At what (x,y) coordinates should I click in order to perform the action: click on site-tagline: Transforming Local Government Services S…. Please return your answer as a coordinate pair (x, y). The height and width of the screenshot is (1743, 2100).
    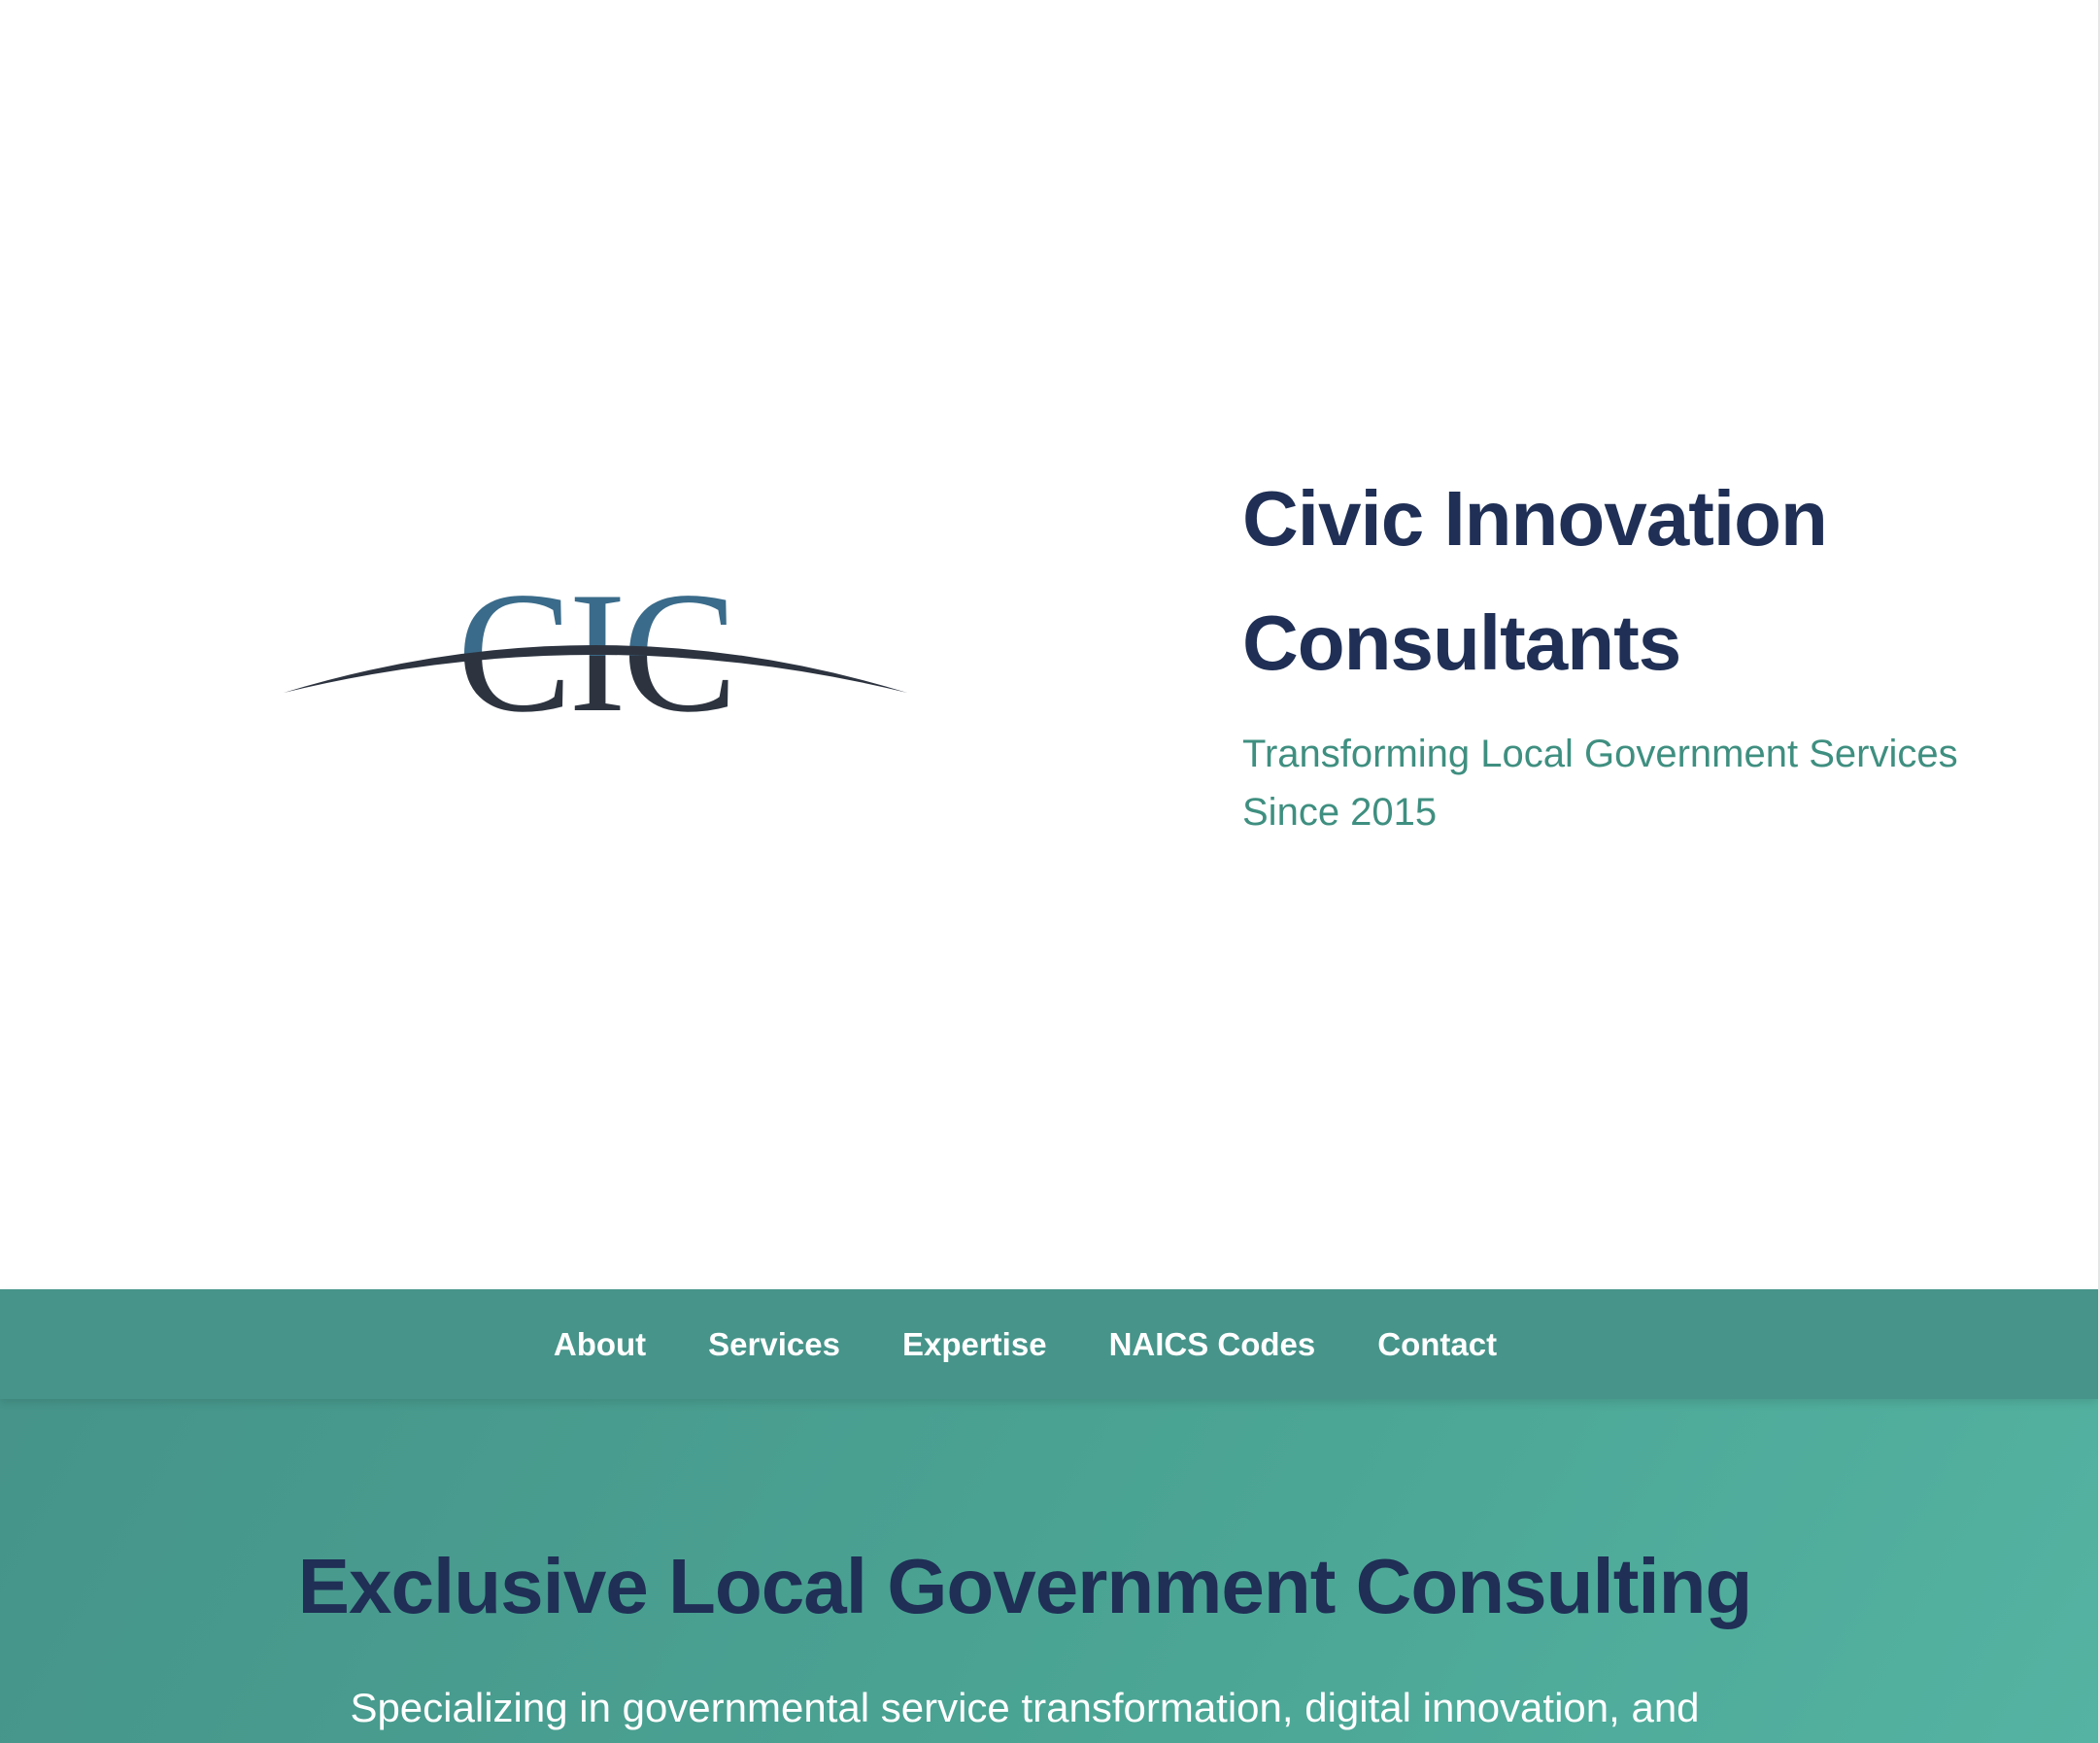
    Looking at the image, I should click on (1600, 784).